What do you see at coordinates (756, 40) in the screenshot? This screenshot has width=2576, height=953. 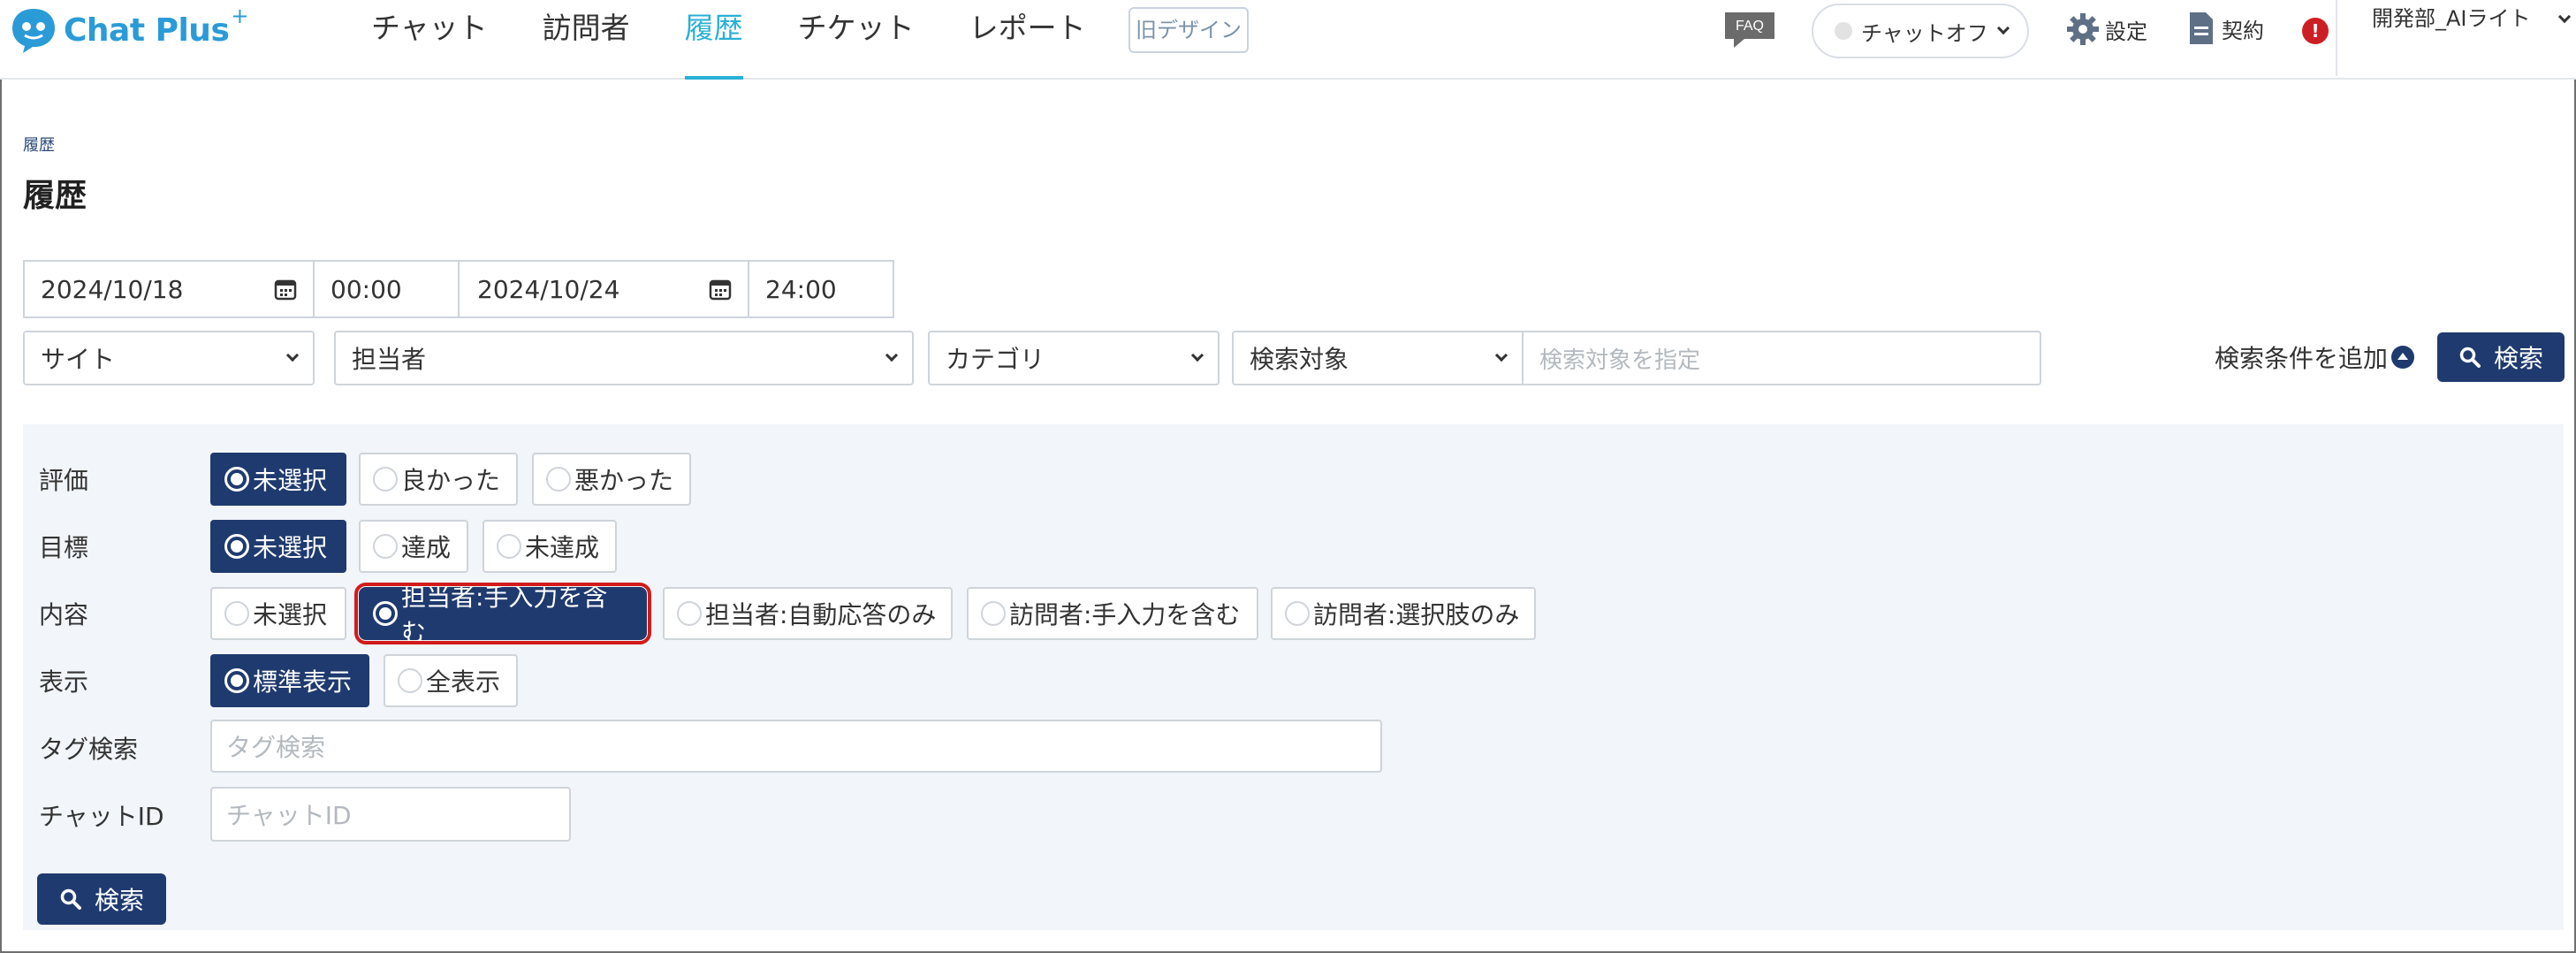 I see `main-nav: チャット 訪問者 履歴 チケット レポート` at bounding box center [756, 40].